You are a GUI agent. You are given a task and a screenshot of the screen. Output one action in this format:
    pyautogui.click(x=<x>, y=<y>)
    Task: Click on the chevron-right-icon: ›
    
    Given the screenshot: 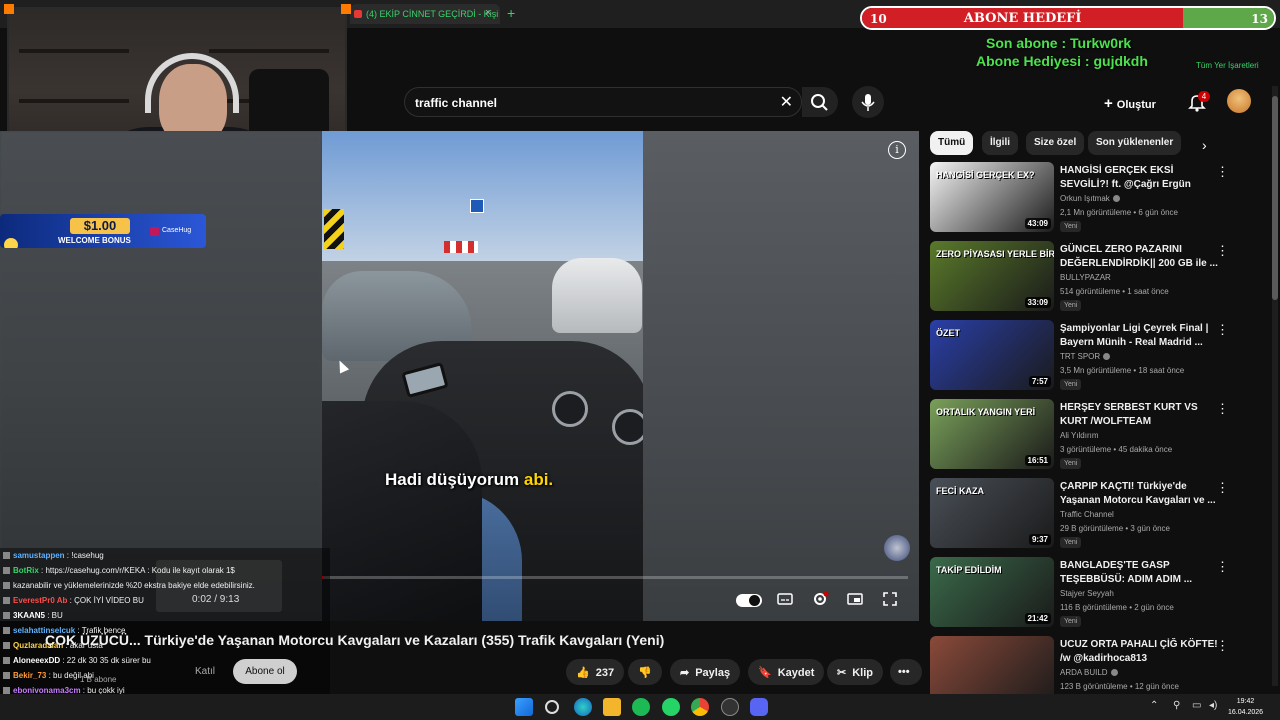 What is the action you would take?
    pyautogui.click(x=1204, y=145)
    